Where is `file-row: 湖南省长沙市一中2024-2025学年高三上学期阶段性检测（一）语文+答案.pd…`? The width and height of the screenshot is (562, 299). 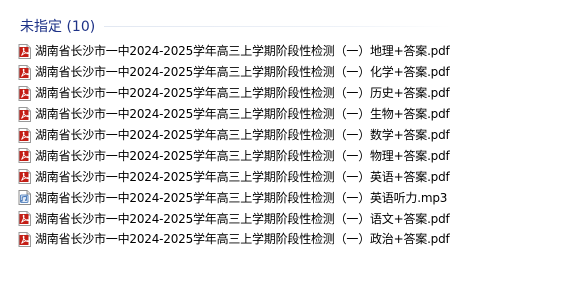 file-row: 湖南省长沙市一中2024-2025学年高三上学期阶段性检测（一）语文+答案.pd… is located at coordinates (248, 218).